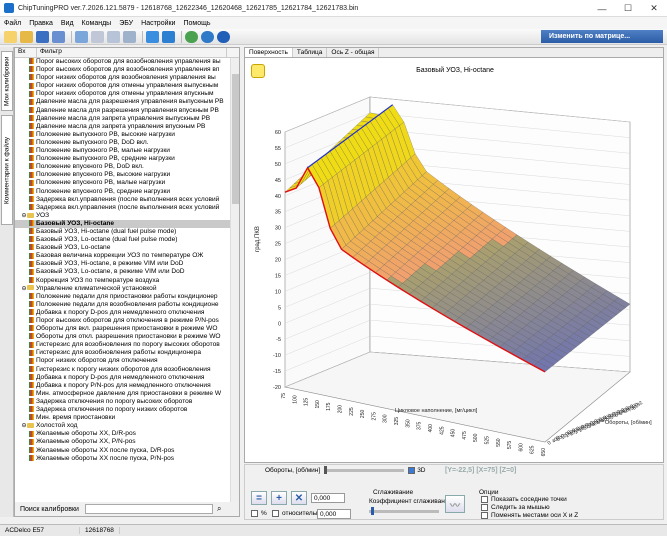  Describe the element at coordinates (602, 8) in the screenshot. I see `minimize-button: —` at that location.